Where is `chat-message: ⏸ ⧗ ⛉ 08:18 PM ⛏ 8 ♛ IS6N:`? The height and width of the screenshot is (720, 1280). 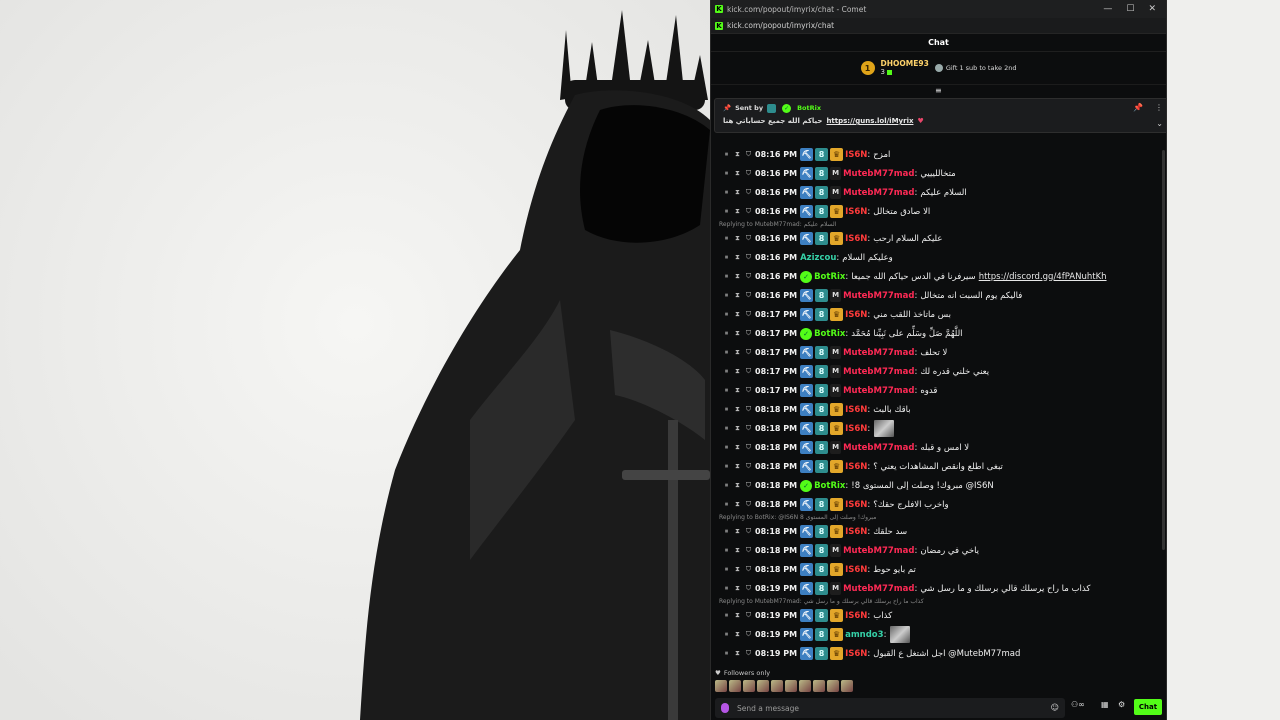
chat-message: ⏸ ⧗ ⛉ 08:18 PM ⛏ 8 ♛ IS6N: is located at coordinates (938, 428).